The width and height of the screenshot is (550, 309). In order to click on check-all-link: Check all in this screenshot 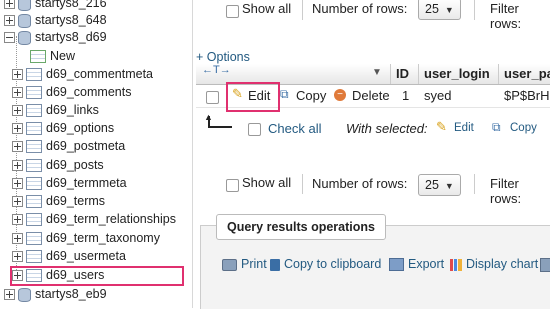, I will do `click(294, 128)`.